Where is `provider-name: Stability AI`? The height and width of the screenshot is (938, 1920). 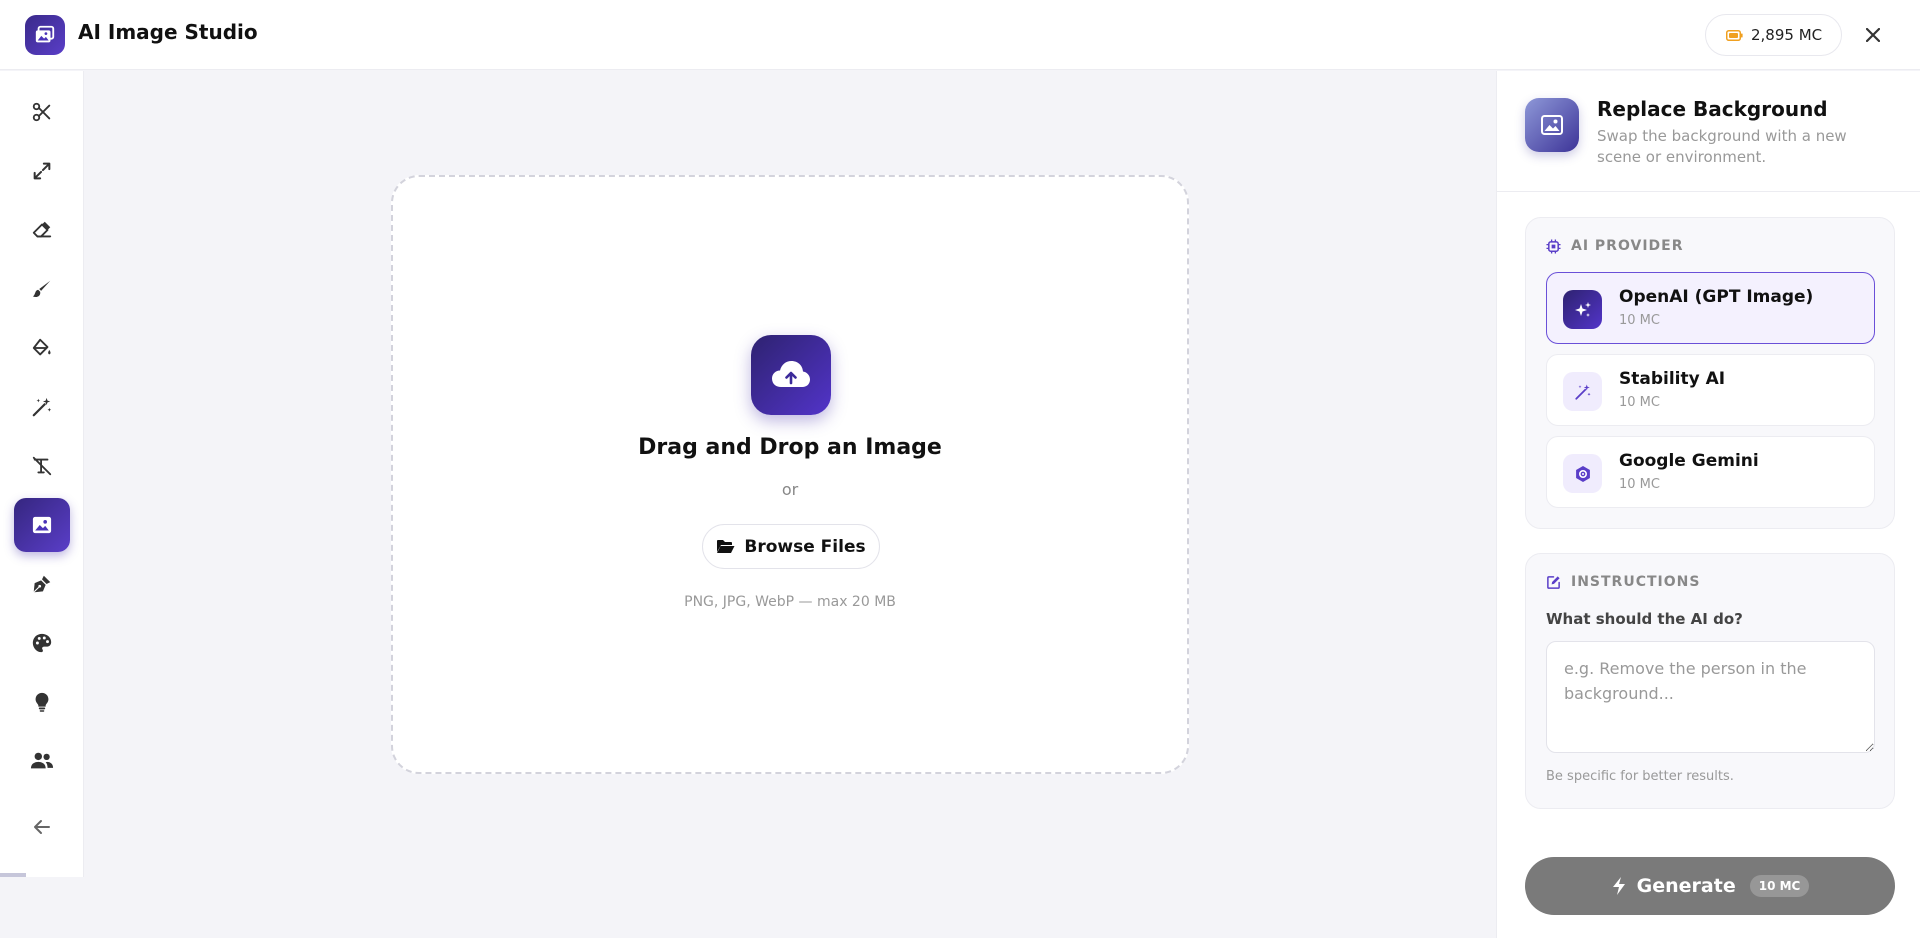
provider-name: Stability AI is located at coordinates (1672, 379).